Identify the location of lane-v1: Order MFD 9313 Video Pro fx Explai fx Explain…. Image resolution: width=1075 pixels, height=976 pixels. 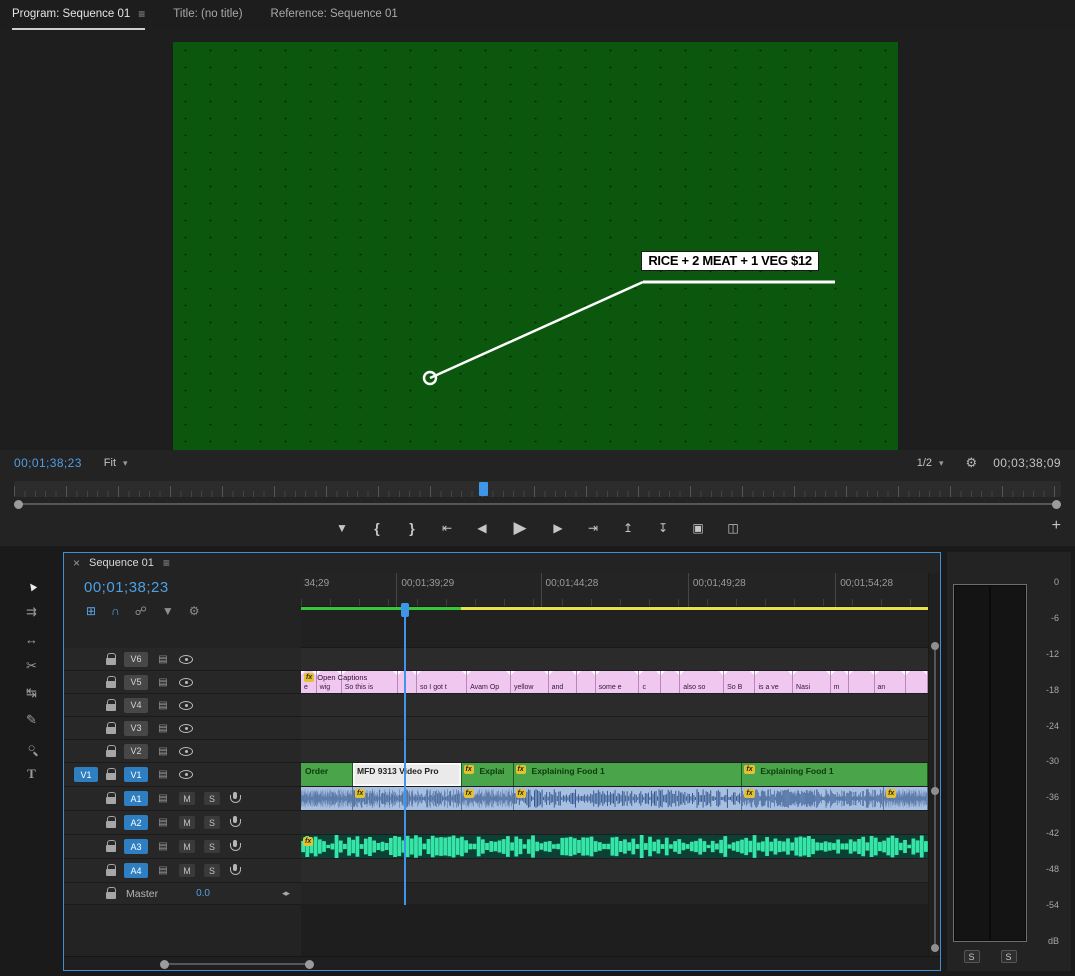
(614, 775).